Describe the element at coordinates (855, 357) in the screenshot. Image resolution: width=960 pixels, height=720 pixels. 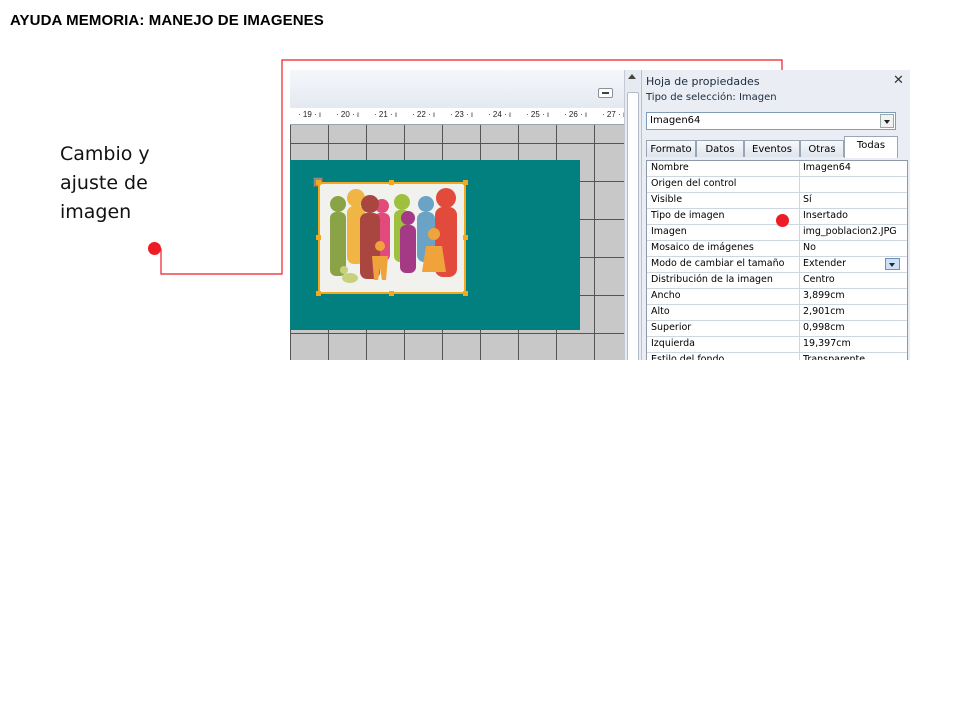
I see `property-value: Transparente` at that location.